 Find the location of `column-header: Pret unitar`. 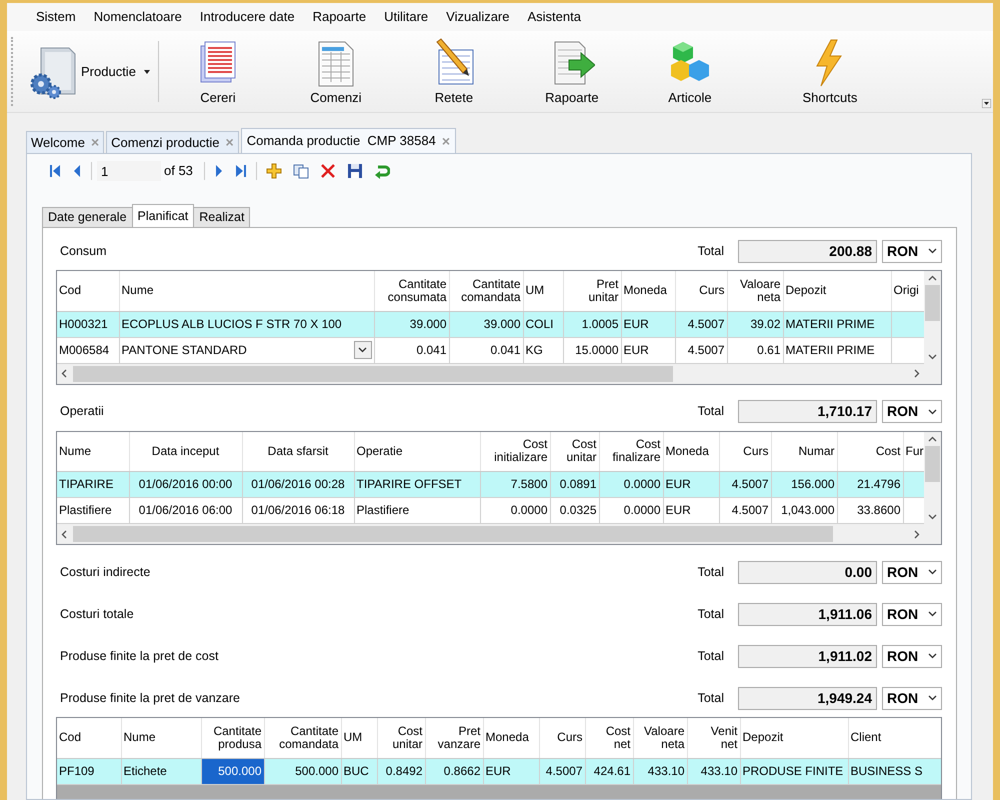

column-header: Pret unitar is located at coordinates (592, 291).